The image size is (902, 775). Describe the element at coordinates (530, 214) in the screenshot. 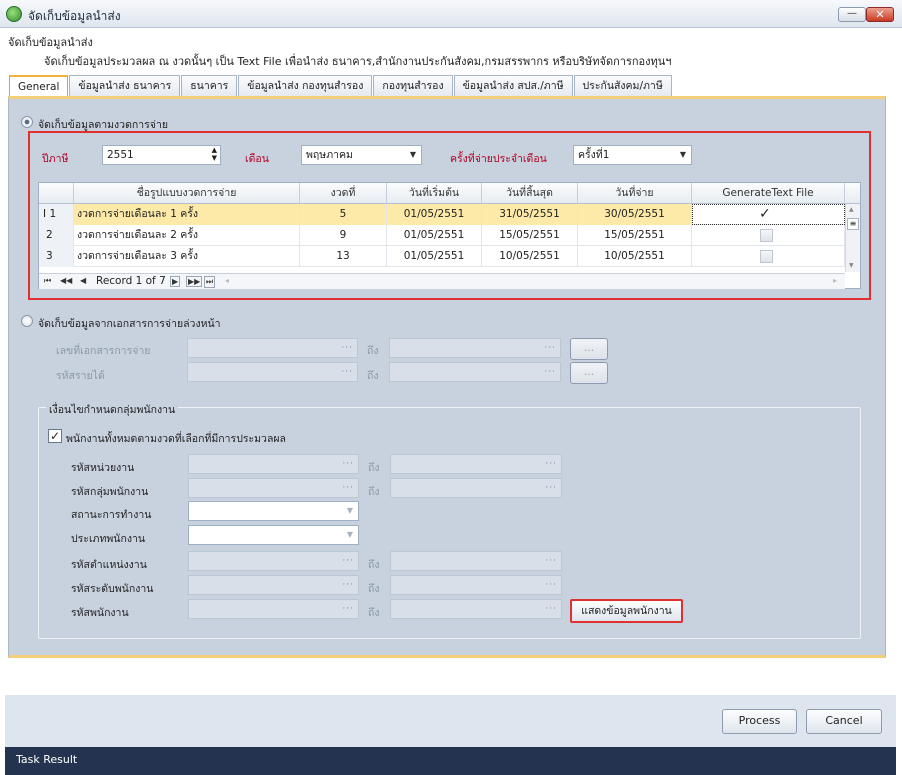

I see `cell-end: 31/05/2551` at that location.